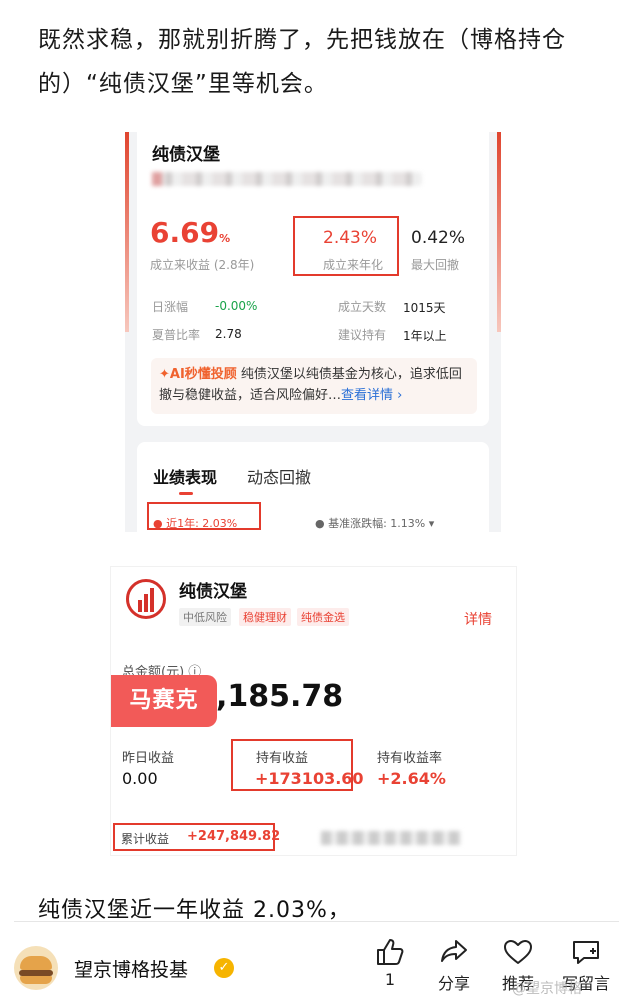 Image resolution: width=633 pixels, height=1008 pixels. Describe the element at coordinates (453, 983) in the screenshot. I see `share-label: 分享` at that location.